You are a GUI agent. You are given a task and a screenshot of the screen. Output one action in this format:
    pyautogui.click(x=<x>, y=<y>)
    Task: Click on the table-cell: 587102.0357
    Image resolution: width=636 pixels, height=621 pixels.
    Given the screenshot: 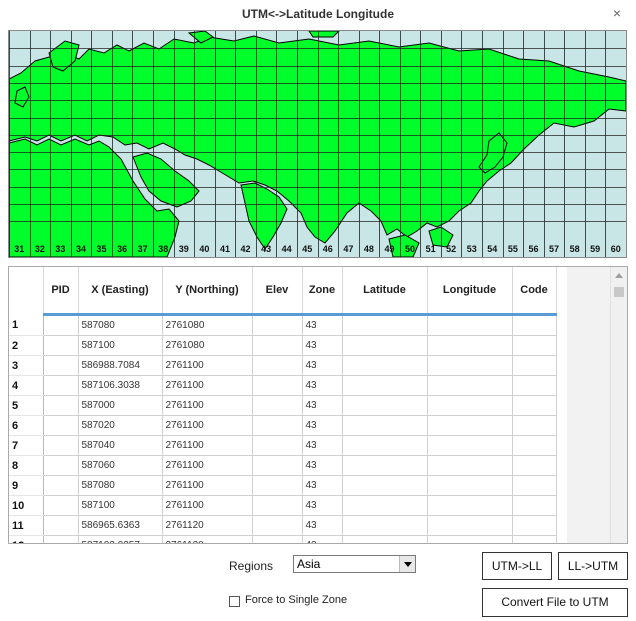 What is the action you would take?
    pyautogui.click(x=120, y=539)
    